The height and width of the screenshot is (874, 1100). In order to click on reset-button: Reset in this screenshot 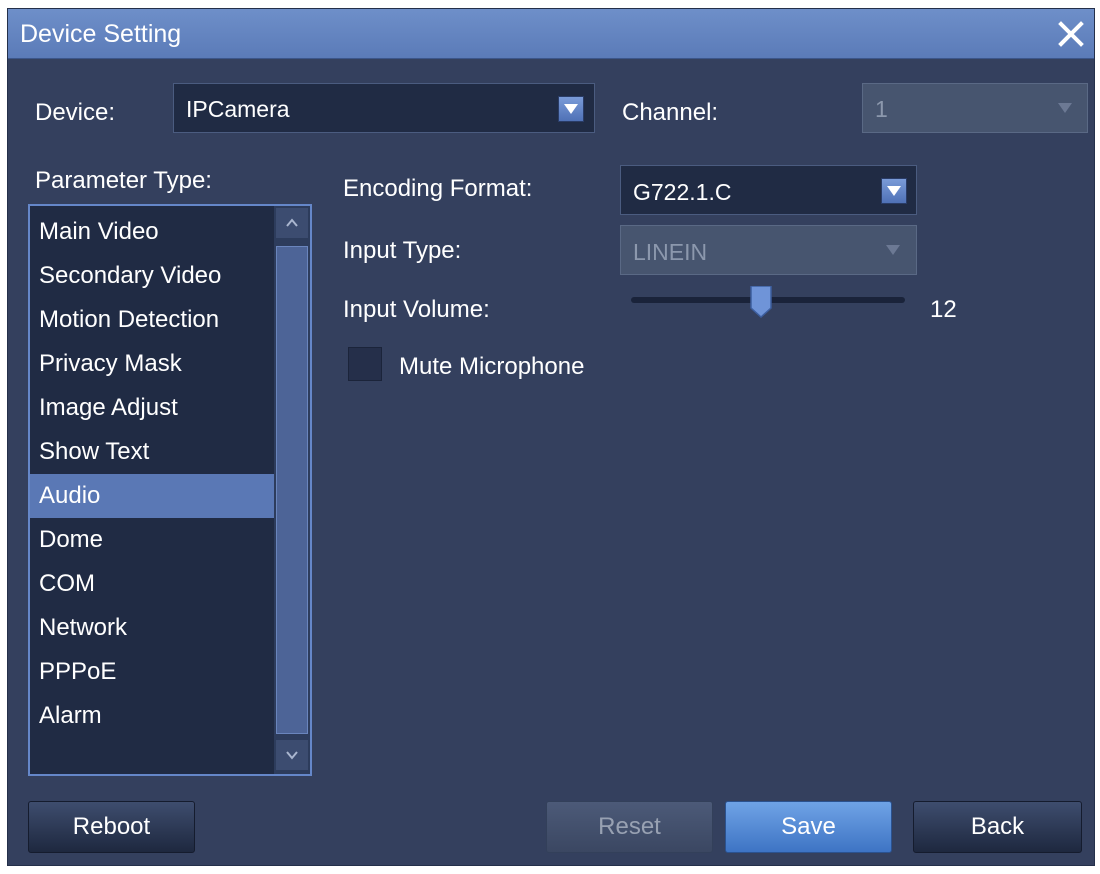, I will do `click(629, 827)`.